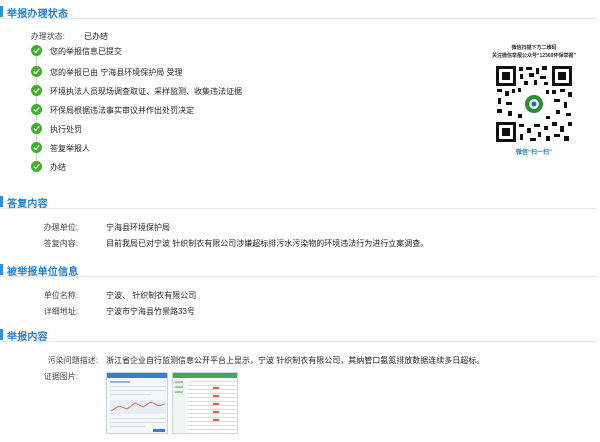  What do you see at coordinates (150, 311) in the screenshot?
I see `reported-address-value: 宁波市宁海县竹景路33号` at bounding box center [150, 311].